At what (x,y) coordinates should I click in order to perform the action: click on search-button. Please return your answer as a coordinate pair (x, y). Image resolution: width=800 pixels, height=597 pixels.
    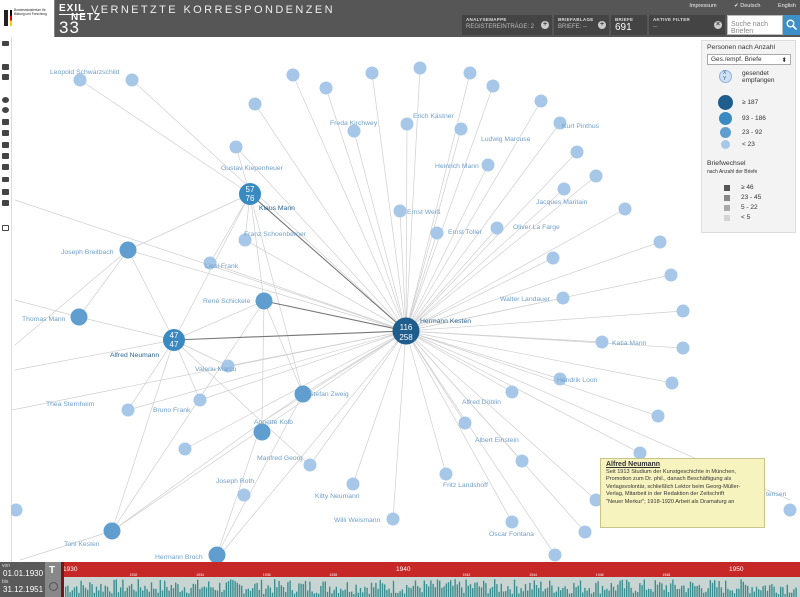
    Looking at the image, I should click on (791, 25).